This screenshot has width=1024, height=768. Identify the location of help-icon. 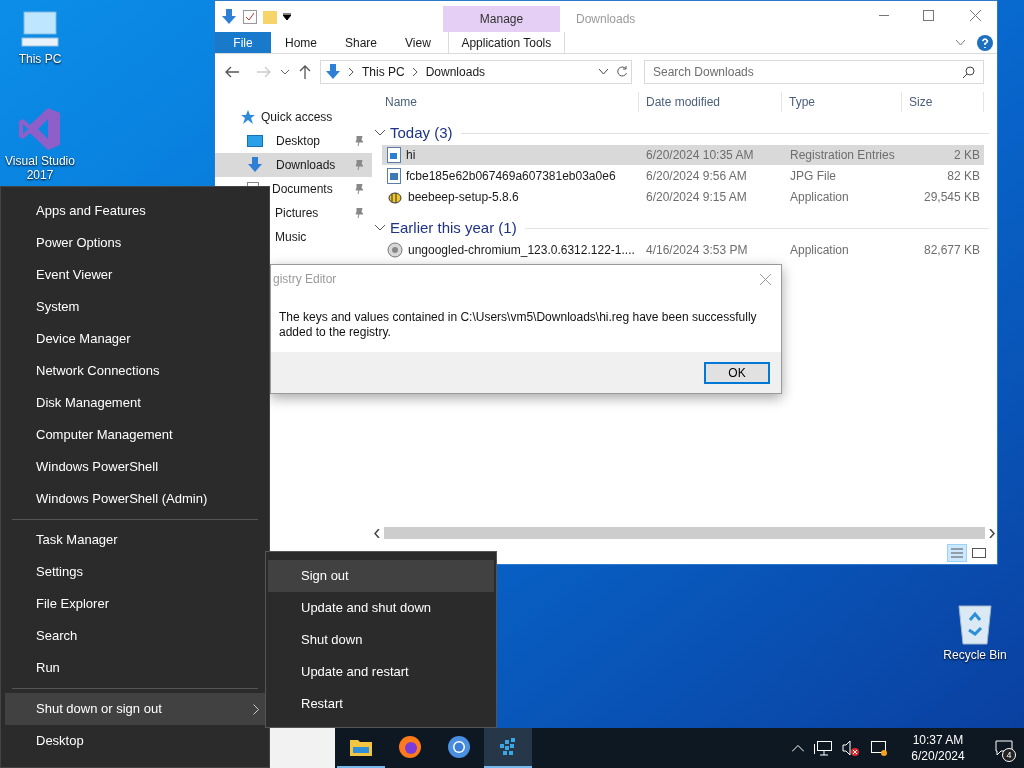
(985, 42).